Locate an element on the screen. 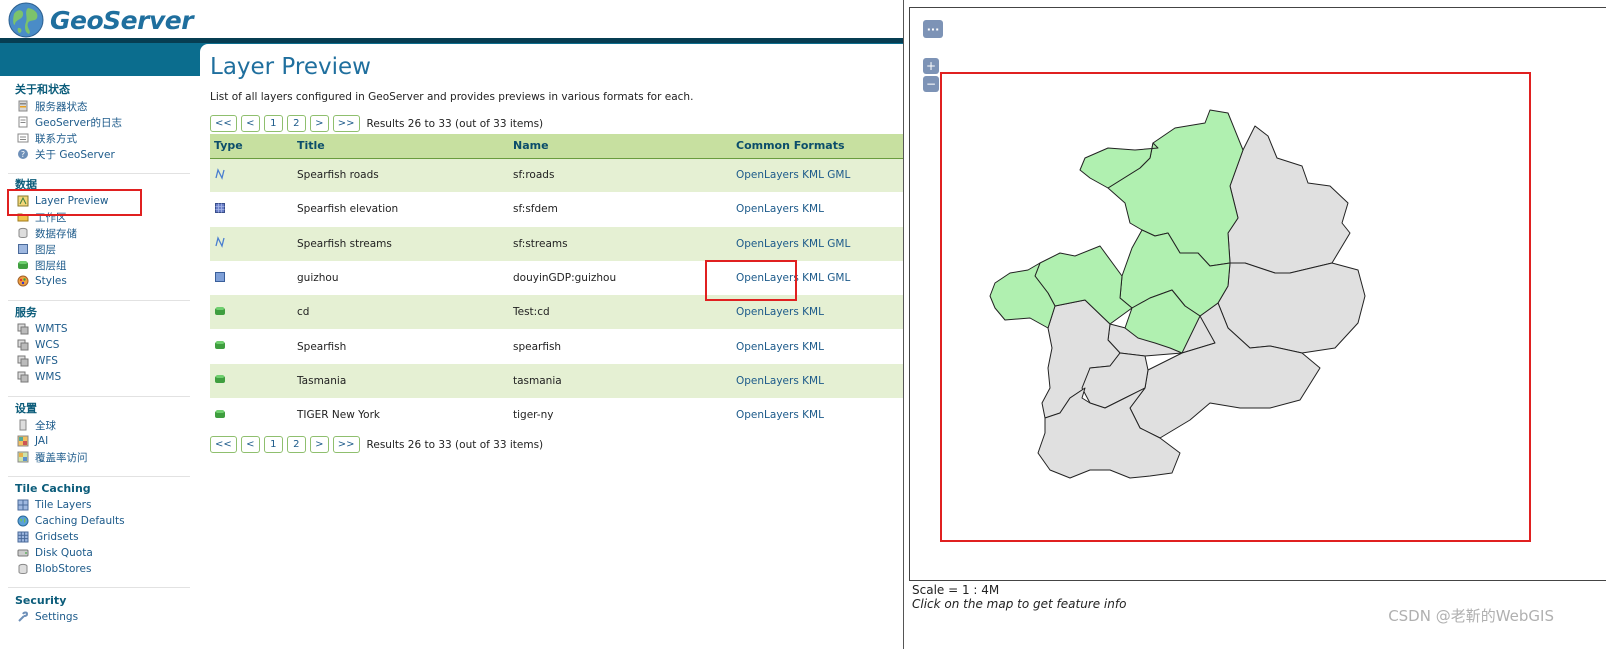  sidebar-item-caching-defaults: Caching Defaults is located at coordinates (95, 521).